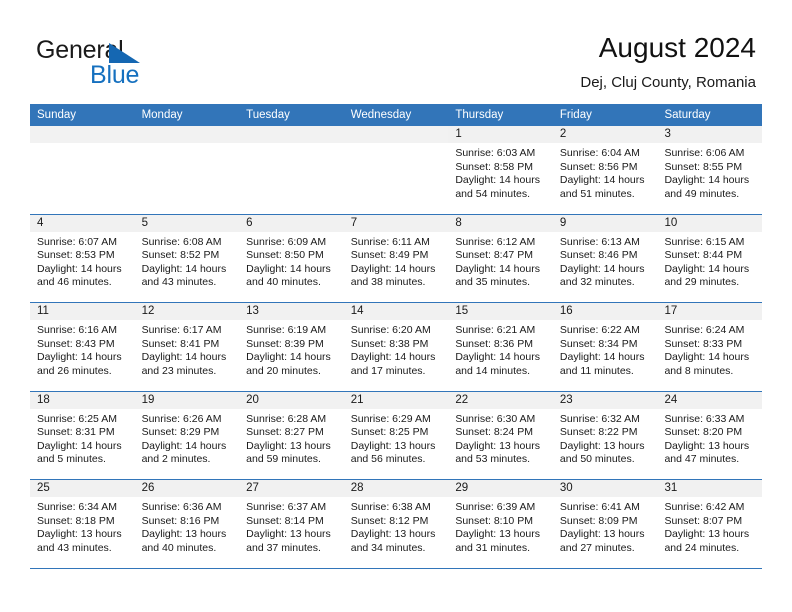  Describe the element at coordinates (268, 115) in the screenshot. I see `weekday-header-tuesday: Tuesday` at that location.